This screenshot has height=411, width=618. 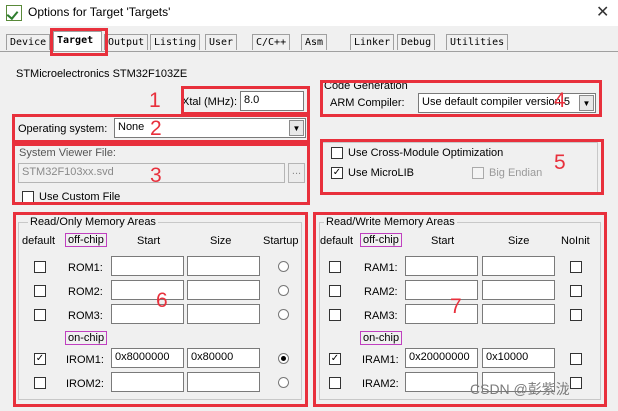 What do you see at coordinates (221, 42) in the screenshot?
I see `tab-user: User` at bounding box center [221, 42].